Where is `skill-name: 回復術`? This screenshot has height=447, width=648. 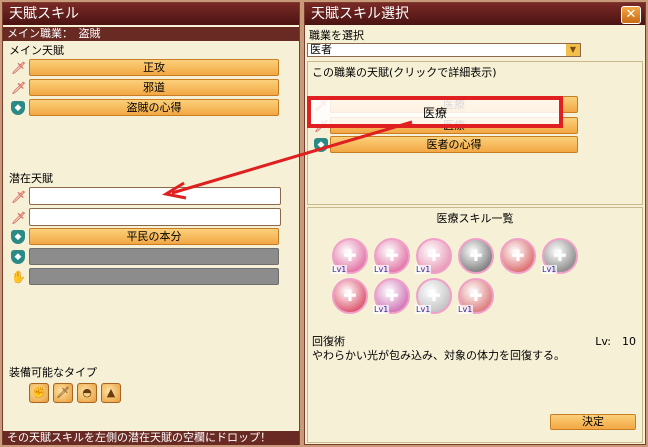 skill-name: 回復術 is located at coordinates (328, 341).